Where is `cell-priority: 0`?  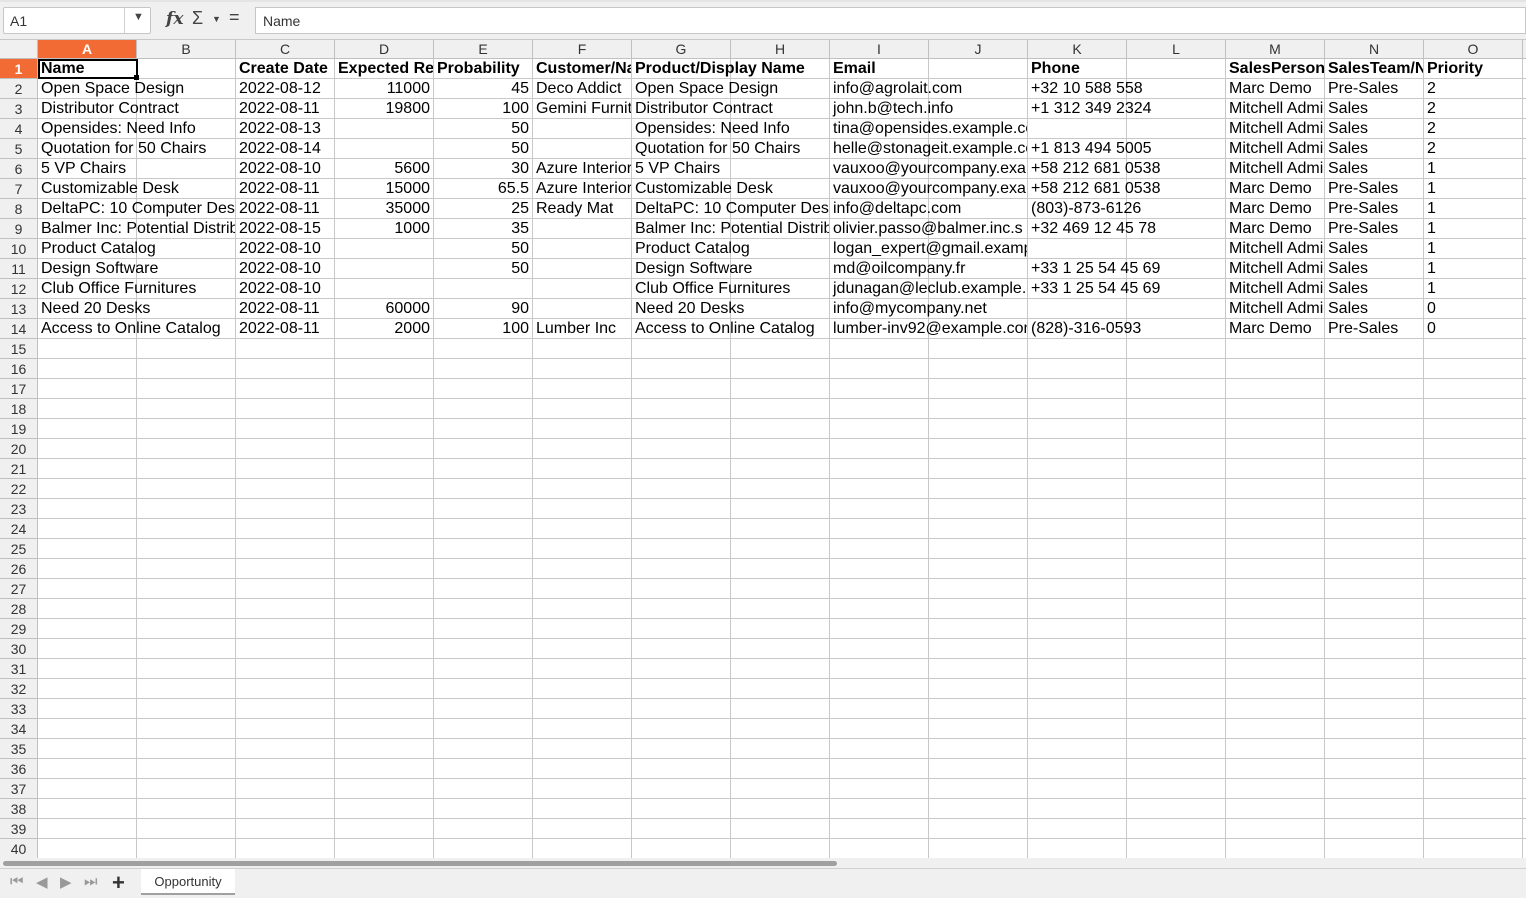 cell-priority: 0 is located at coordinates (1473, 309).